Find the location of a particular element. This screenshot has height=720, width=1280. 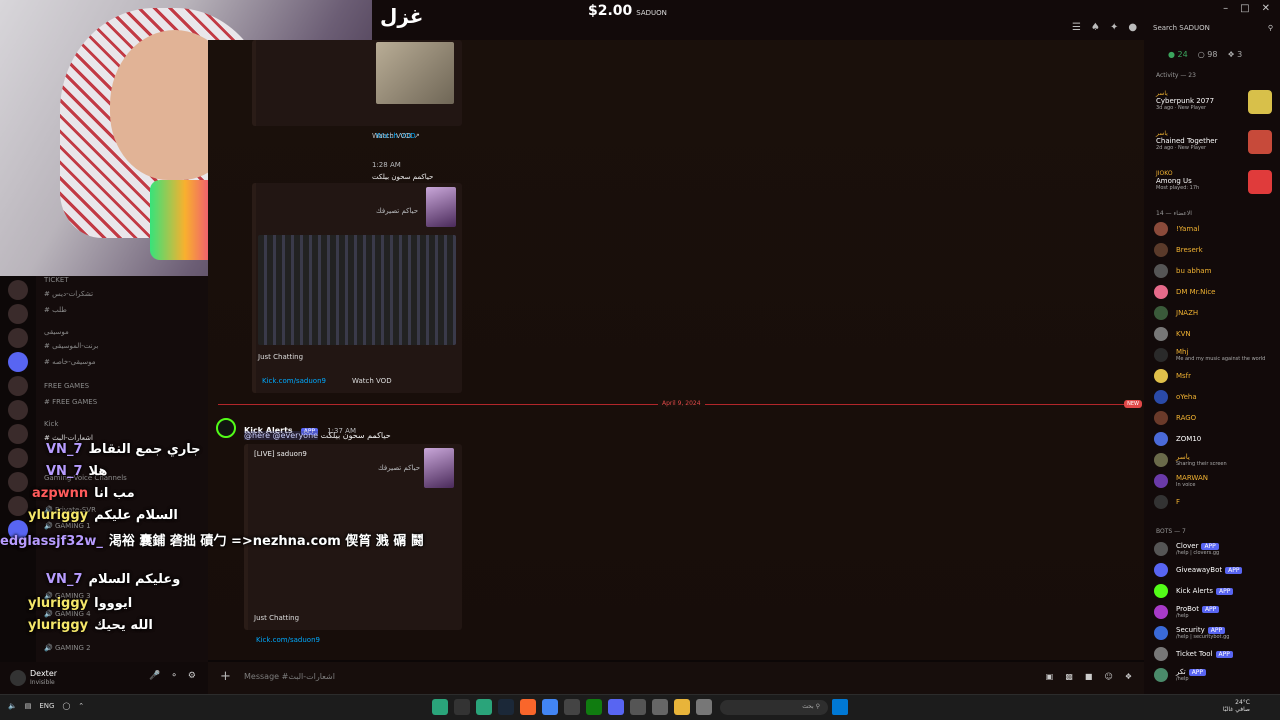

bot-item: Clover APP/help | clovers.gg is located at coordinates (1216, 549).